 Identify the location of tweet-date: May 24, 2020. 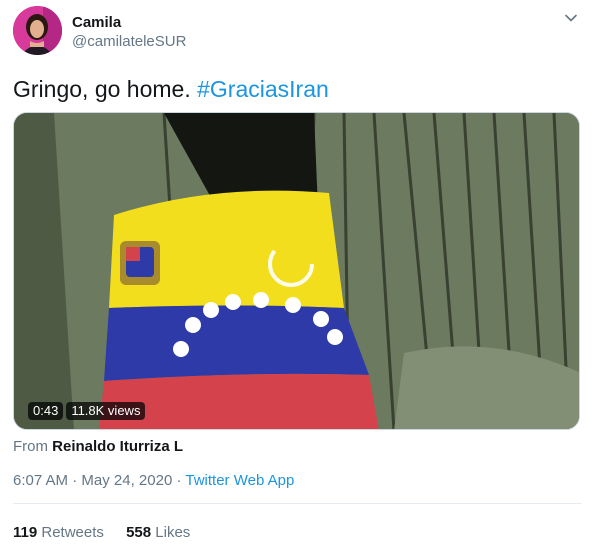
(126, 480).